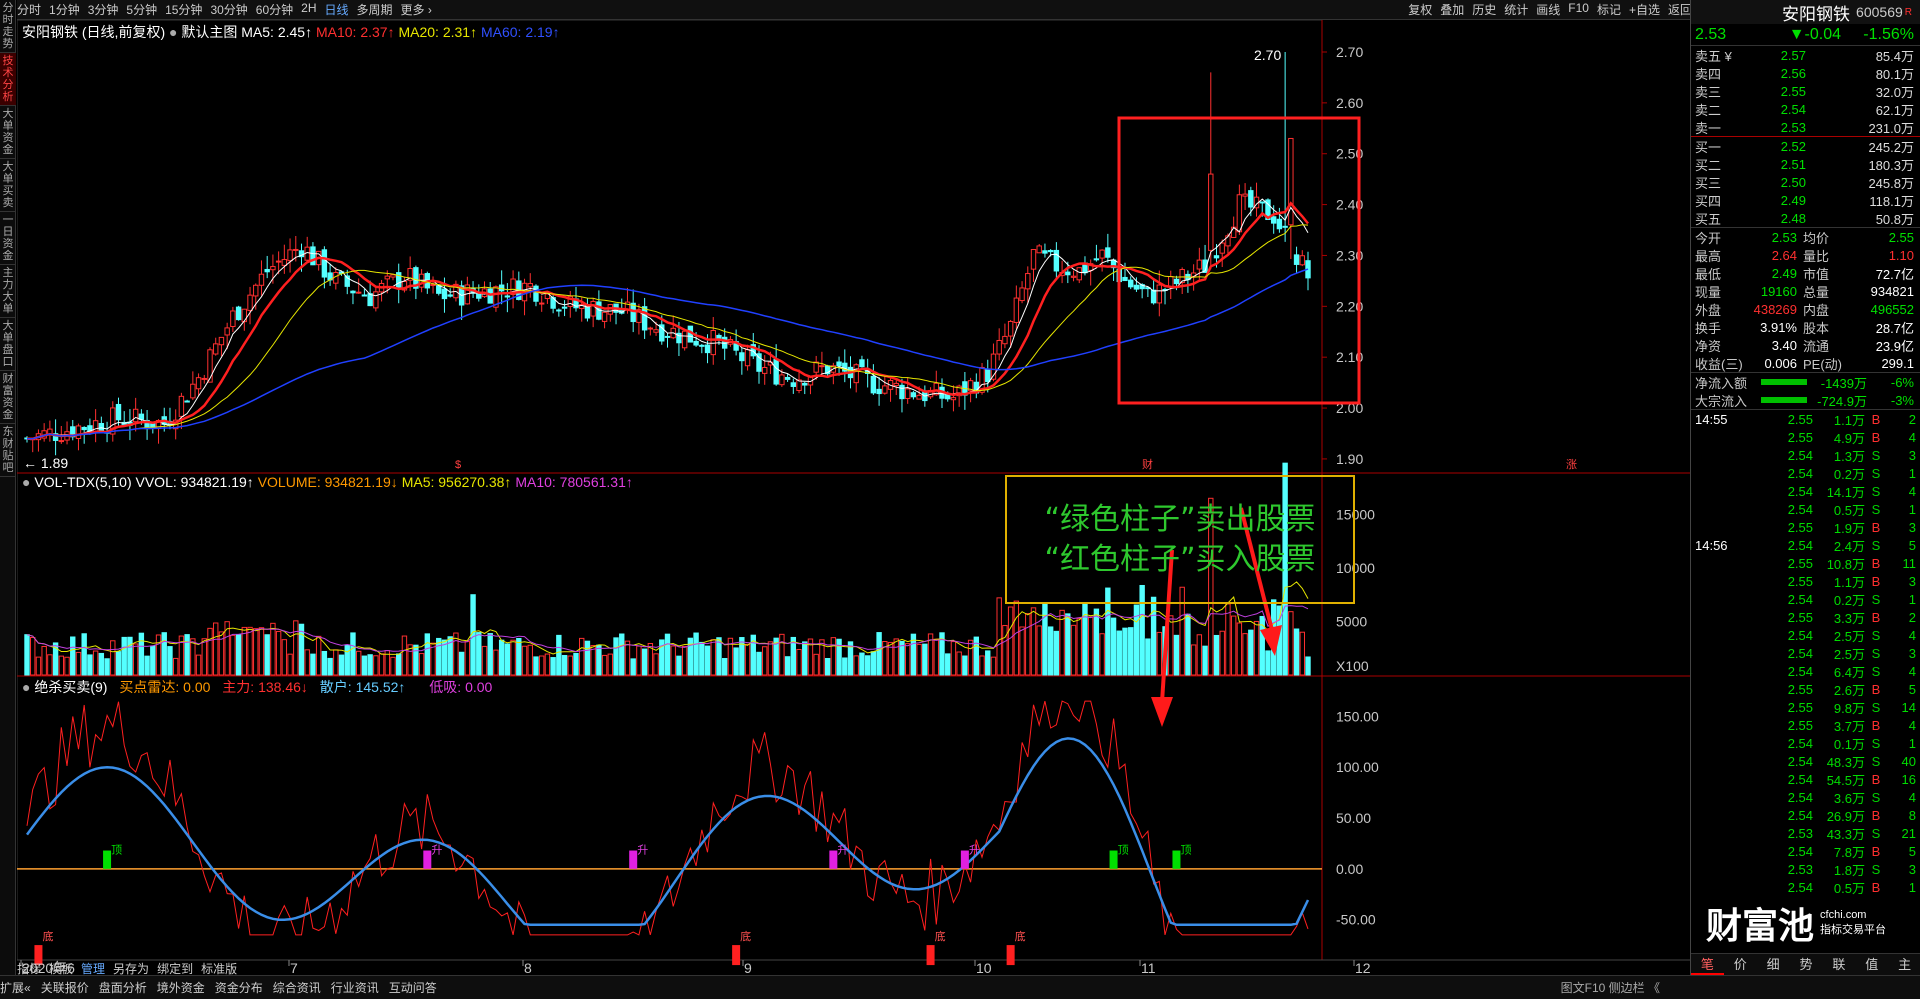 This screenshot has width=1920, height=999. I want to click on last-price: 2.53, so click(1711, 34).